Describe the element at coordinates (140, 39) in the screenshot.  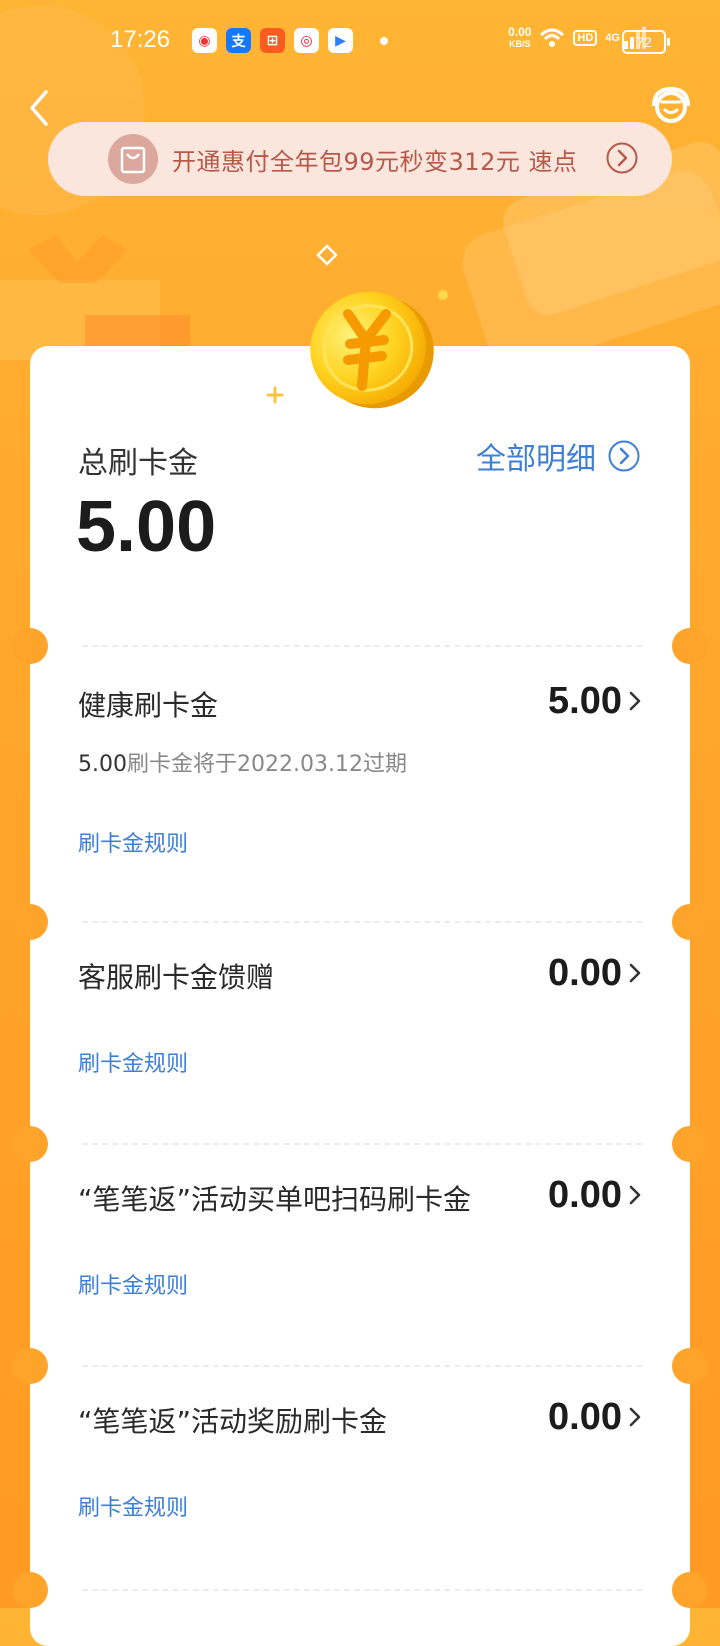
I see `status-time: 17:26` at that location.